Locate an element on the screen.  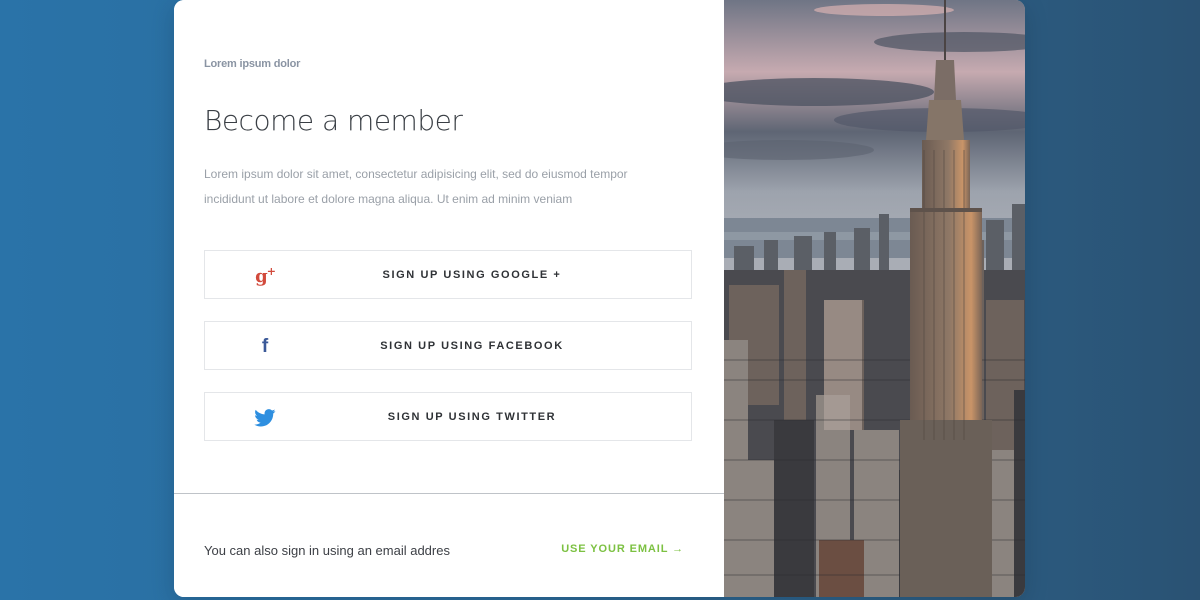
google-signup-label: SIGN UP USING GOOGLE + is located at coordinates (472, 275).